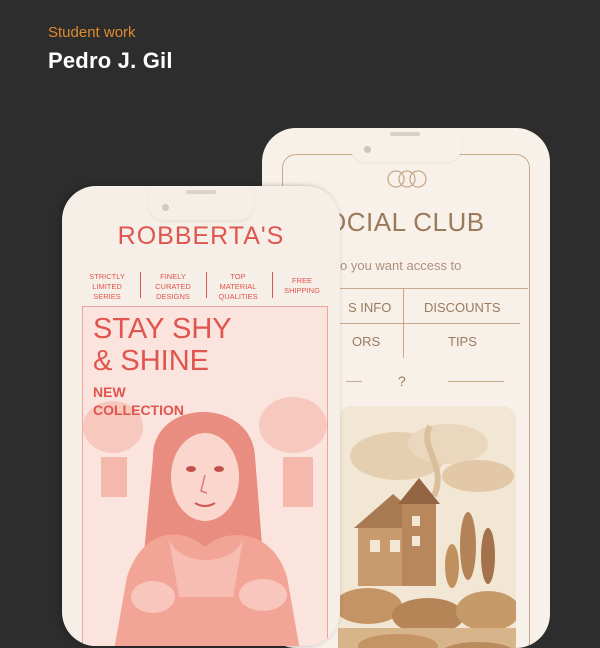  Describe the element at coordinates (92, 32) in the screenshot. I see `student-work-label: Student work` at that location.